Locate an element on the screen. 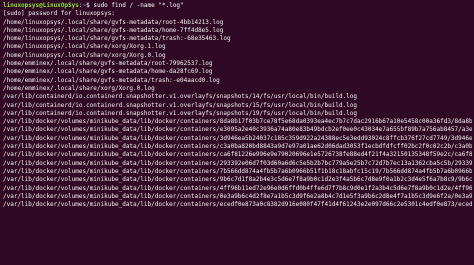  prompt-user-host: linuxopsys@LinuxOpSys is located at coordinates (41, 5).